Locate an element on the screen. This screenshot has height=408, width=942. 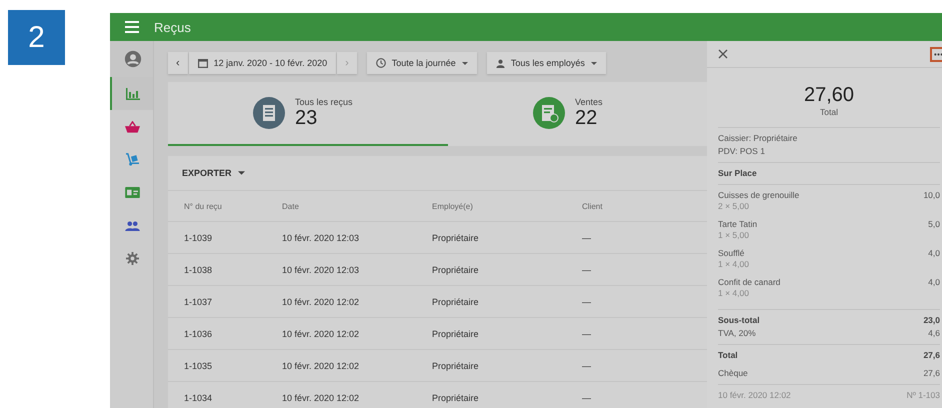
cashier-text: Caissier: Propriétaire is located at coordinates (758, 138).